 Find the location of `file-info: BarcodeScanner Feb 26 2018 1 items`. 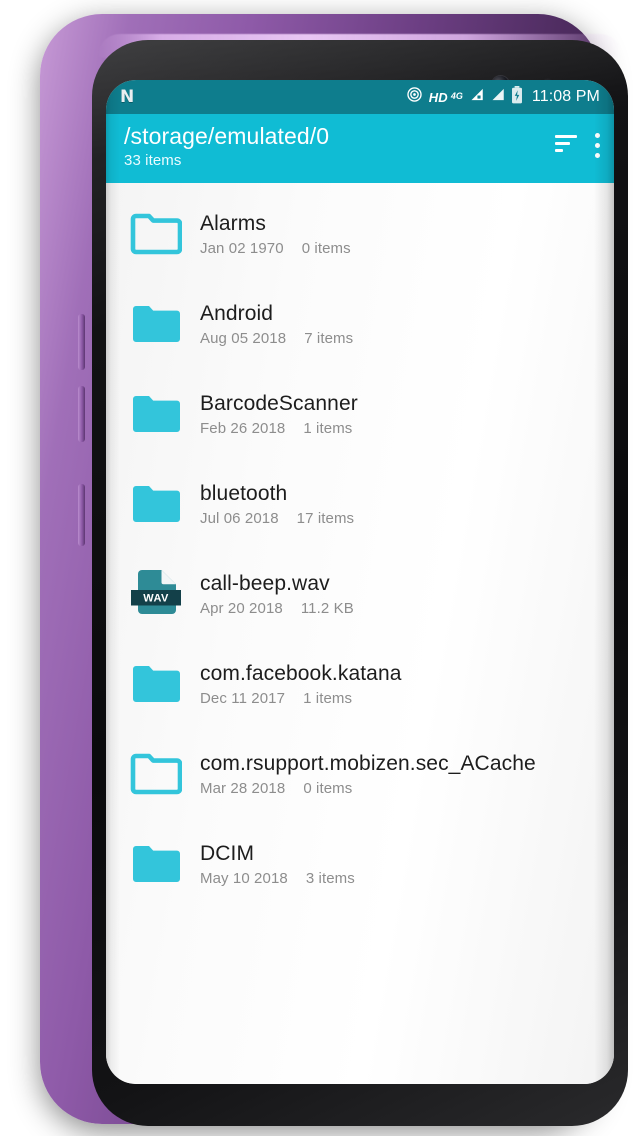

file-info: BarcodeScanner Feb 26 2018 1 items is located at coordinates (395, 414).